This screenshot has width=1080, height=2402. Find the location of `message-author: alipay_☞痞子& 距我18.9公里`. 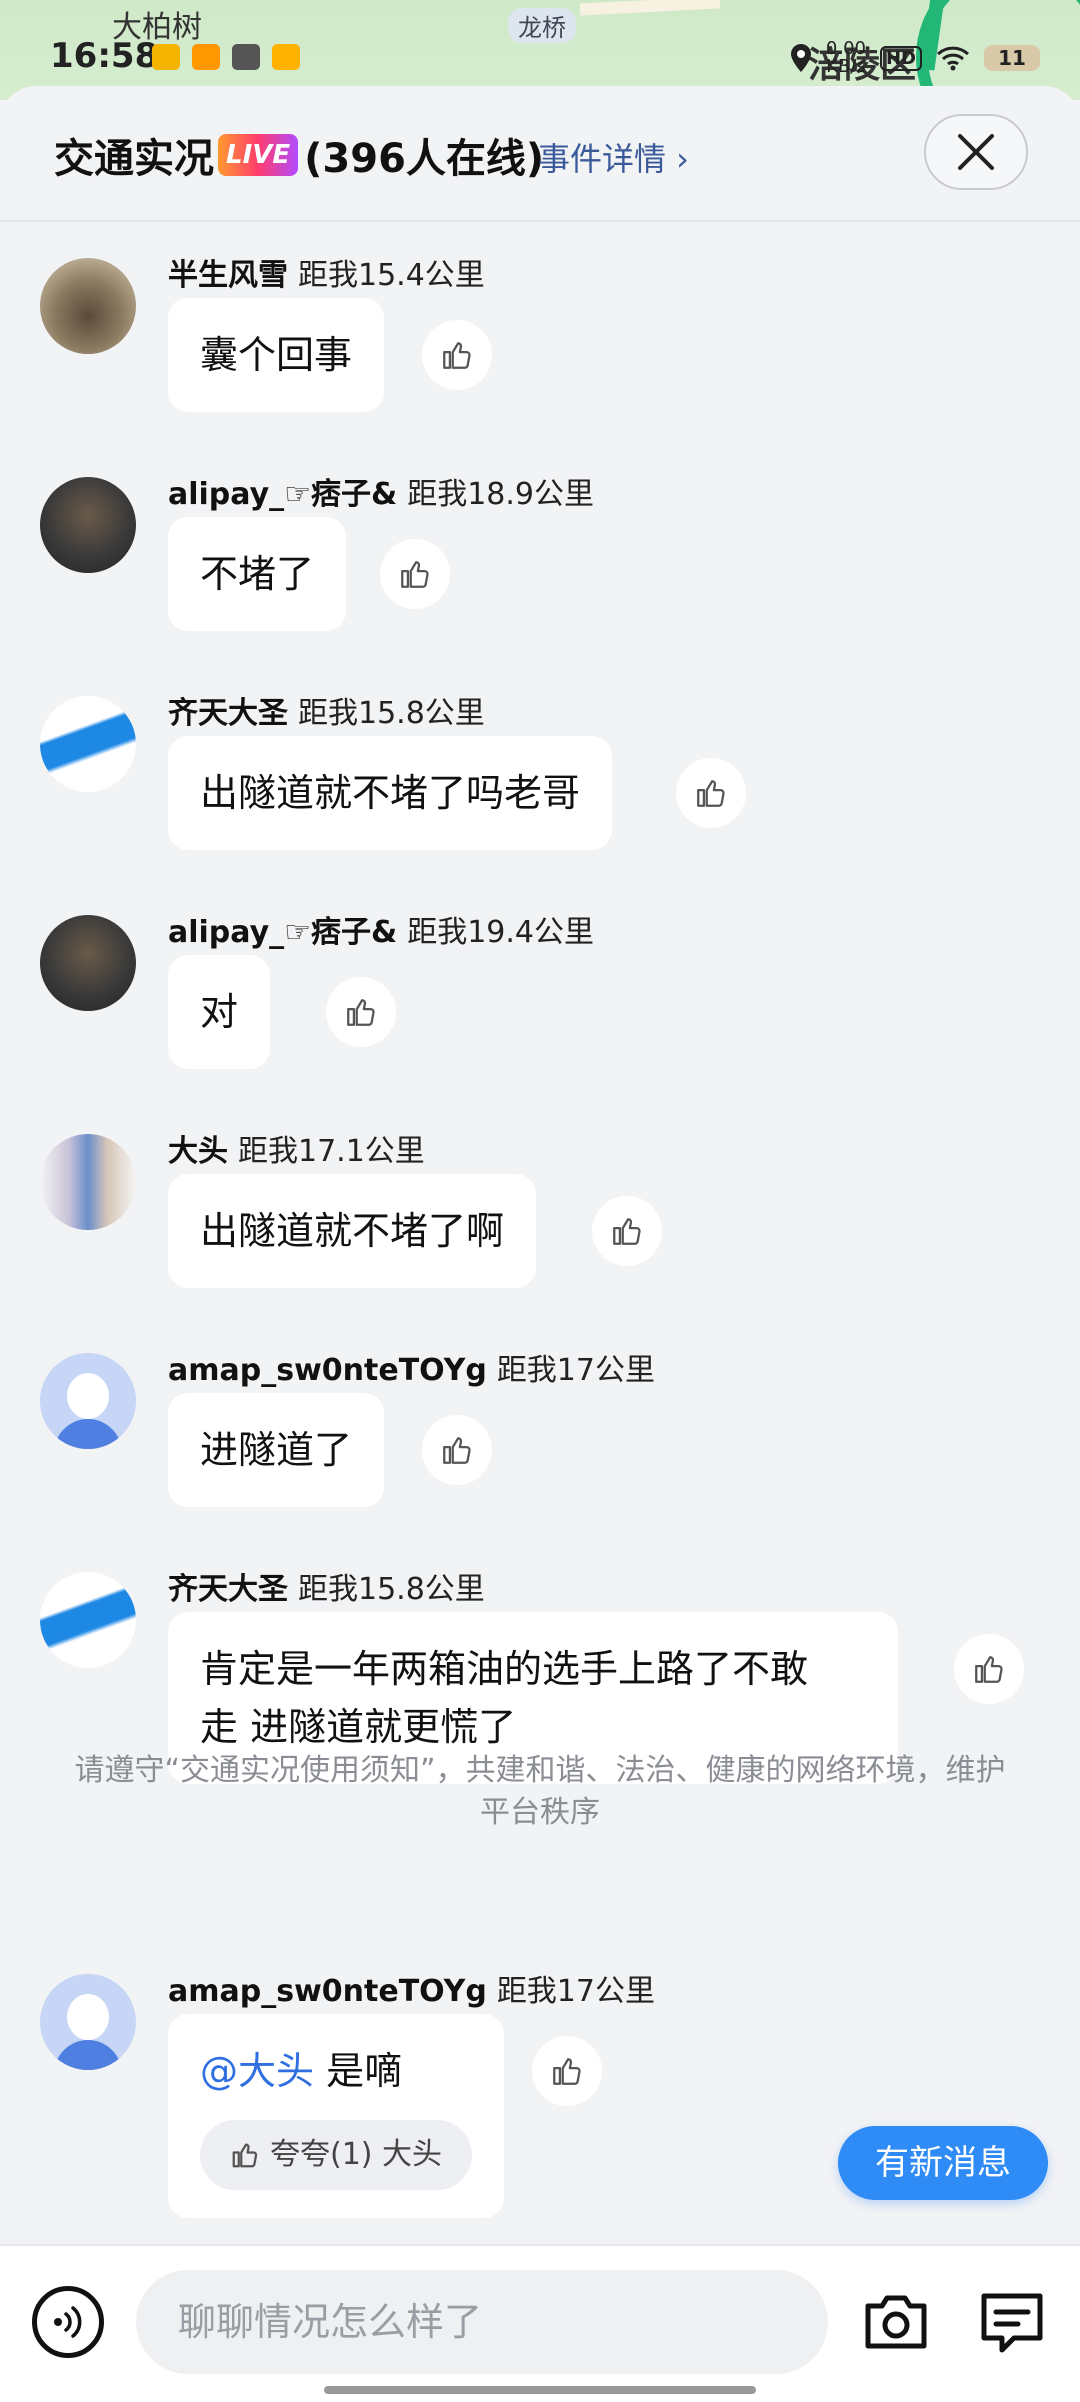

message-author: alipay_☞痞子& 距我18.9公里 is located at coordinates (381, 494).